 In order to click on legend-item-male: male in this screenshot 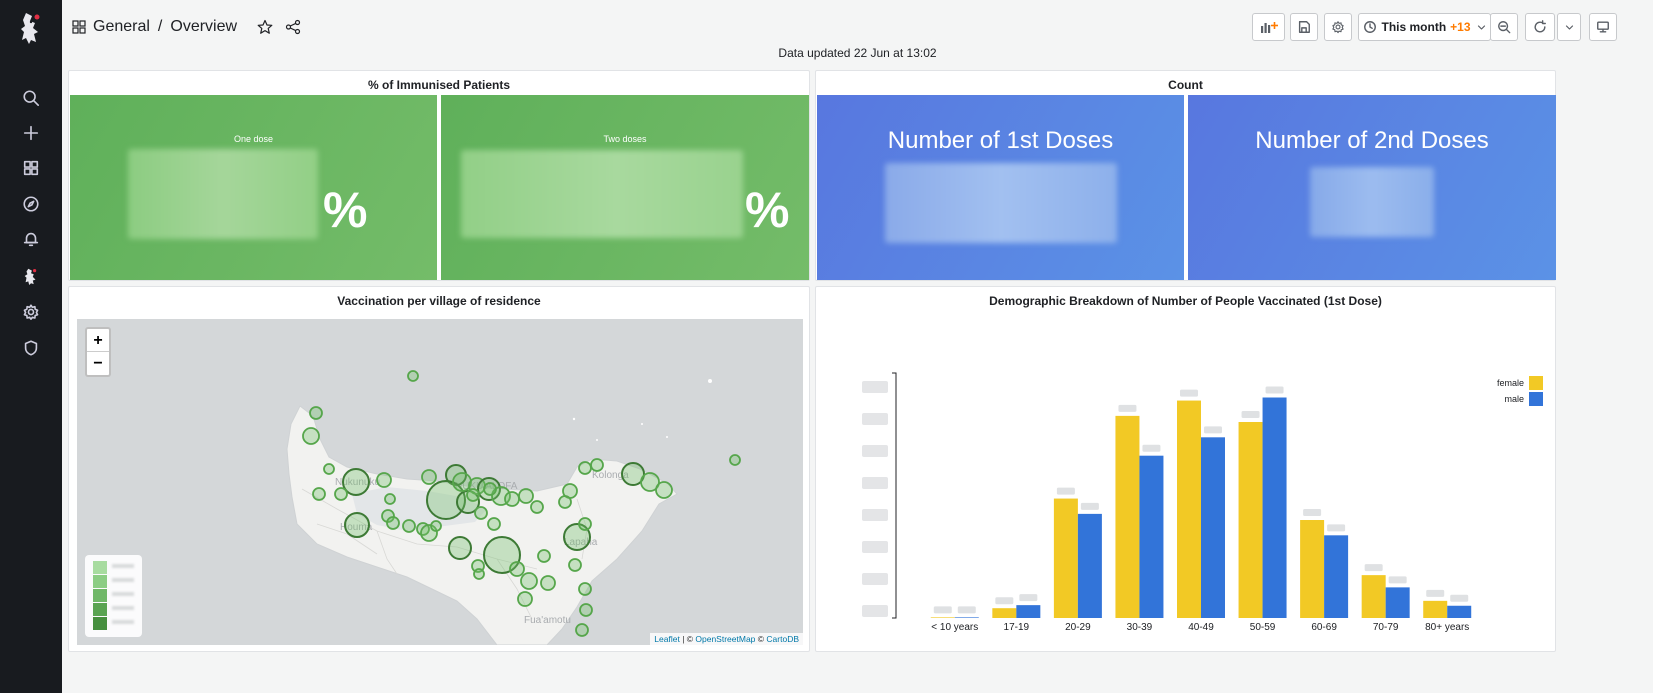, I will do `click(1523, 399)`.